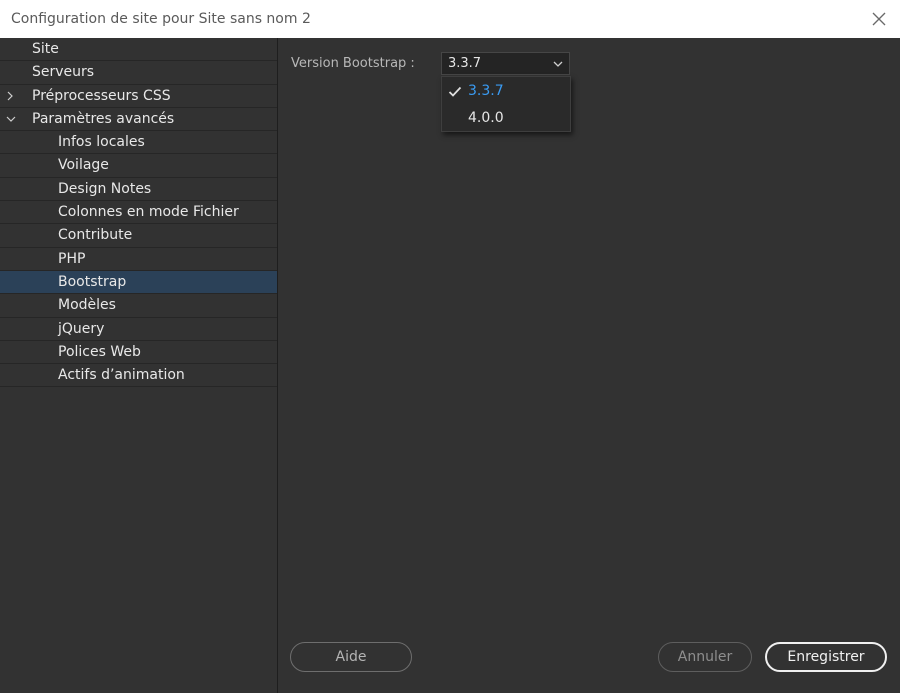  Describe the element at coordinates (138, 166) in the screenshot. I see `sidebar-item-voilage: Voilage` at that location.